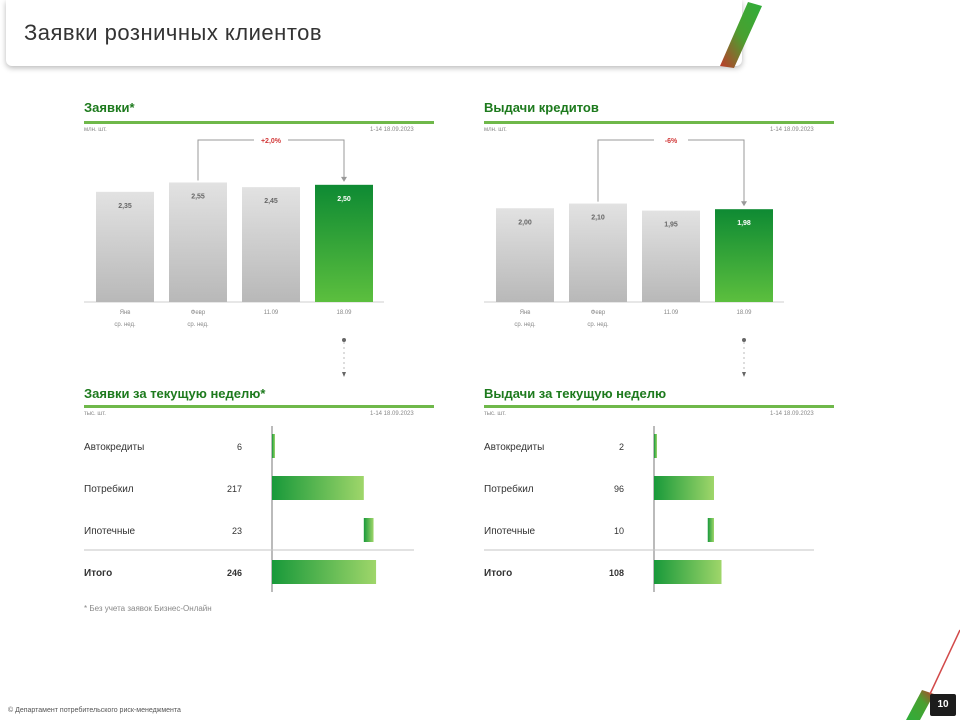 Image resolution: width=960 pixels, height=720 pixels. What do you see at coordinates (575, 393) in the screenshot?
I see `panel-title-week-loans: Выдачи за текущую неделю` at bounding box center [575, 393].